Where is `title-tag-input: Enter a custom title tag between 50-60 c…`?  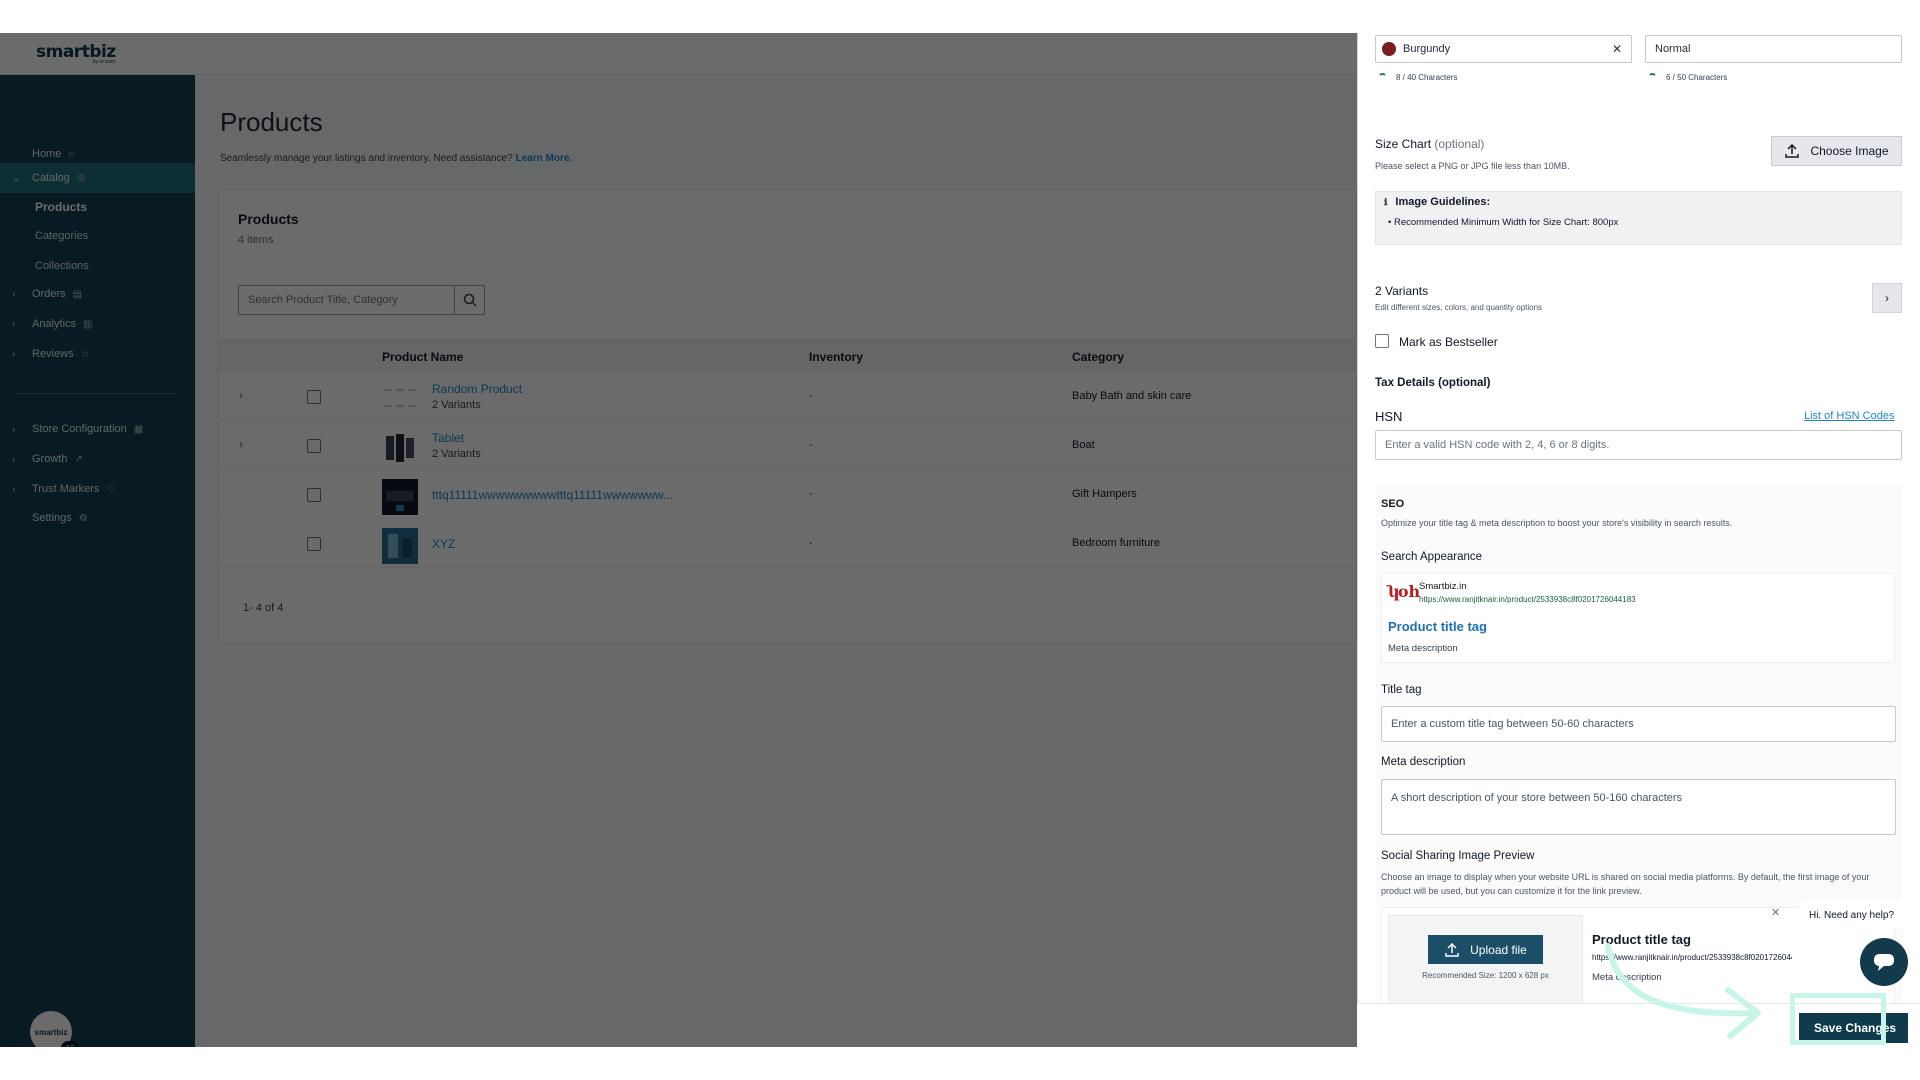 title-tag-input: Enter a custom title tag between 50-60 c… is located at coordinates (1638, 724).